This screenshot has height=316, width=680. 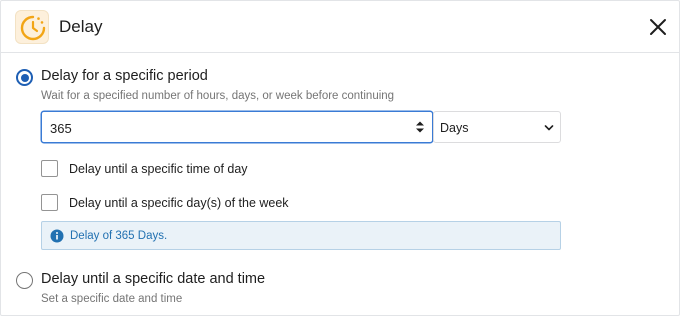 I want to click on delay-amount-input: 365, so click(x=237, y=127).